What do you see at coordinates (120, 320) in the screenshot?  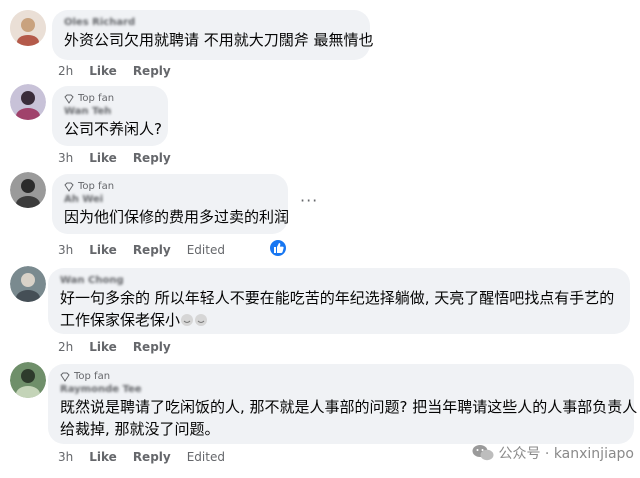 I see `comment-text-line: 工作保家保老保小` at bounding box center [120, 320].